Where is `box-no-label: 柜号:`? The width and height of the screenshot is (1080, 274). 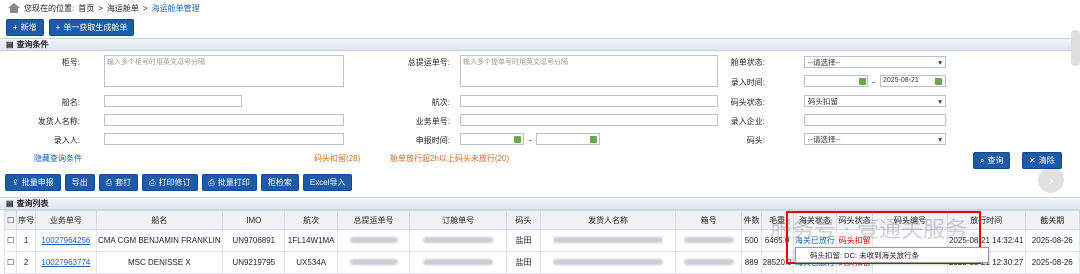 box-no-label: 柜号: is located at coordinates (70, 62).